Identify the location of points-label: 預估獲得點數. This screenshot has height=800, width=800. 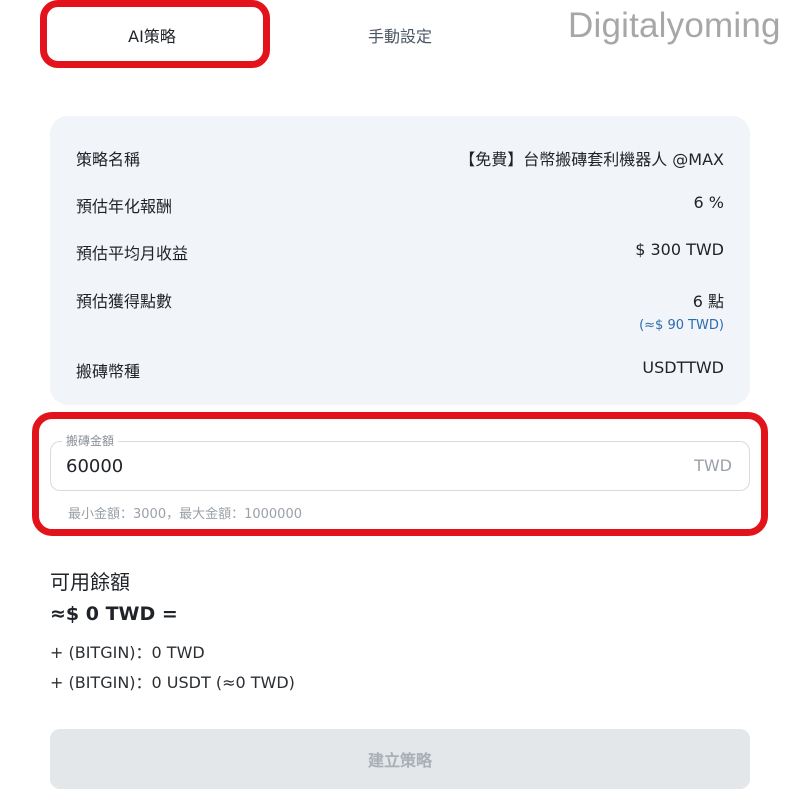
(124, 301).